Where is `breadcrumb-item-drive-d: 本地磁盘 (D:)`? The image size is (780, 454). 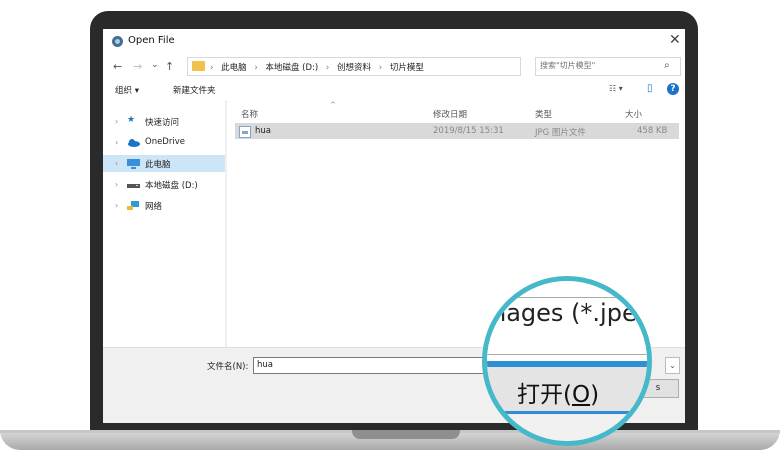
breadcrumb-item-drive-d: 本地磁盘 (D:) is located at coordinates (291, 68).